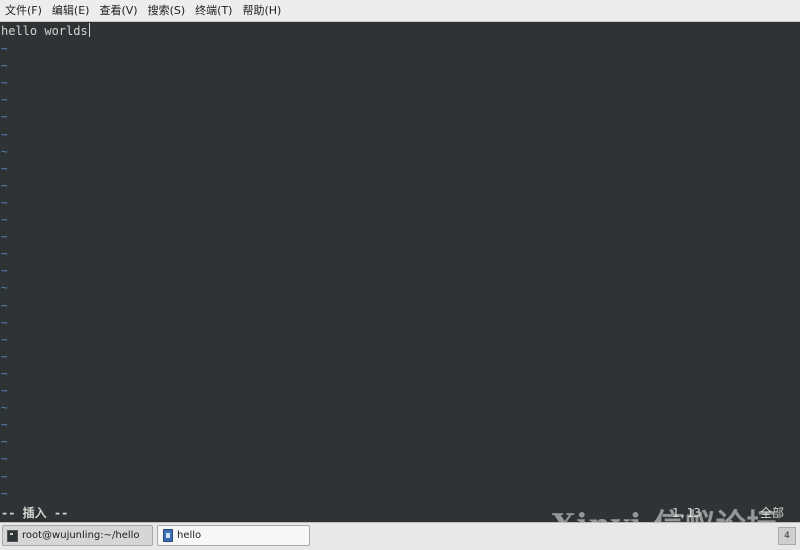 The width and height of the screenshot is (800, 550). I want to click on task-terminal-window: root@wujunling:~/hello, so click(77, 535).